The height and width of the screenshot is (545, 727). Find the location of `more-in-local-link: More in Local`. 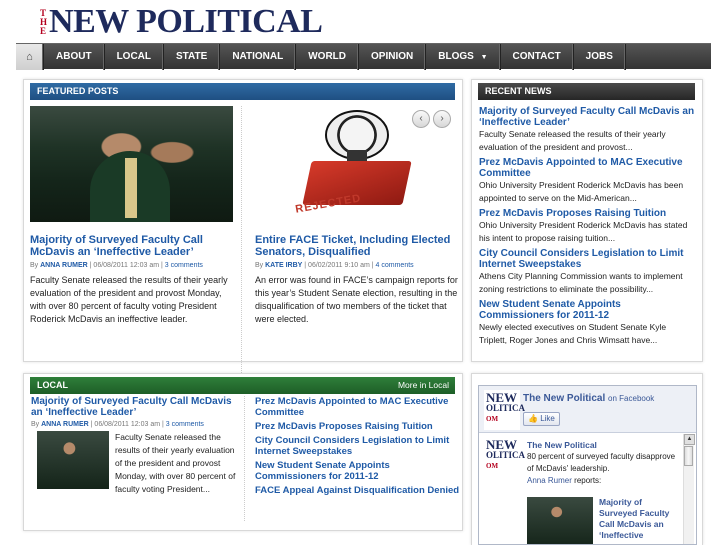

more-in-local-link: More in Local is located at coordinates (423, 385).